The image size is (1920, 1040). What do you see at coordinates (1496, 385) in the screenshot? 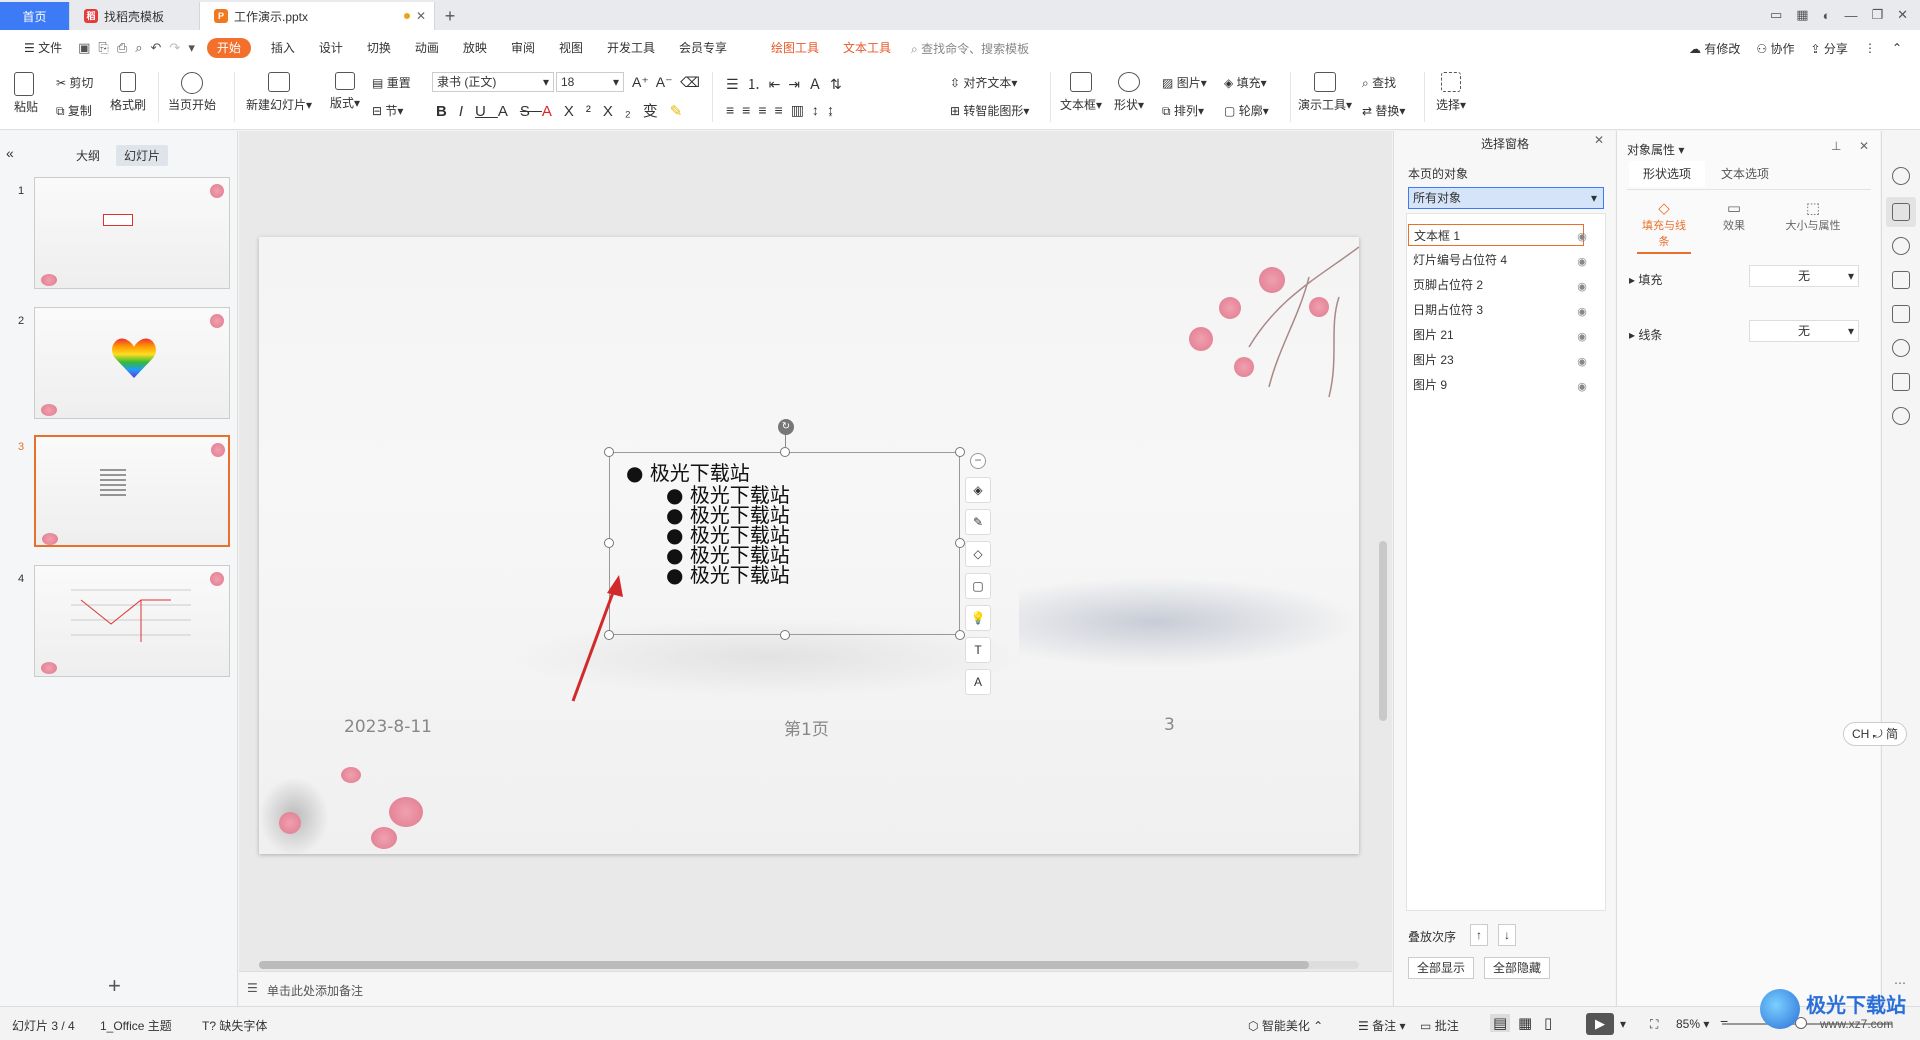
I see `object-row: 图片 9` at bounding box center [1496, 385].